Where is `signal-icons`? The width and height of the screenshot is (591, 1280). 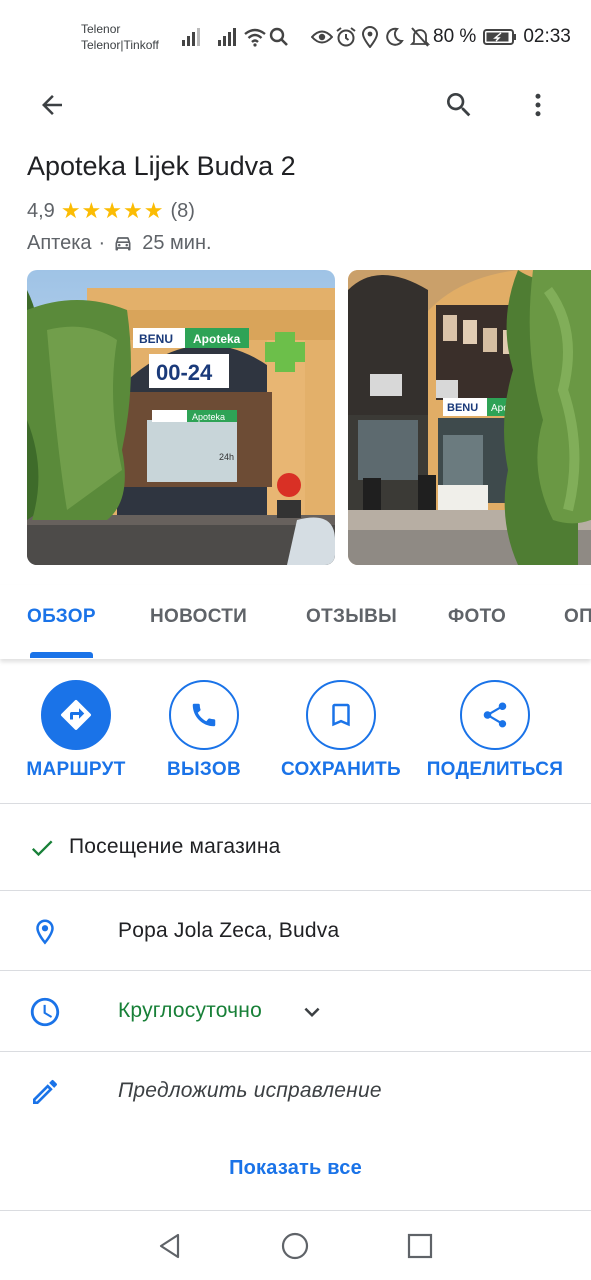 signal-icons is located at coordinates (235, 37).